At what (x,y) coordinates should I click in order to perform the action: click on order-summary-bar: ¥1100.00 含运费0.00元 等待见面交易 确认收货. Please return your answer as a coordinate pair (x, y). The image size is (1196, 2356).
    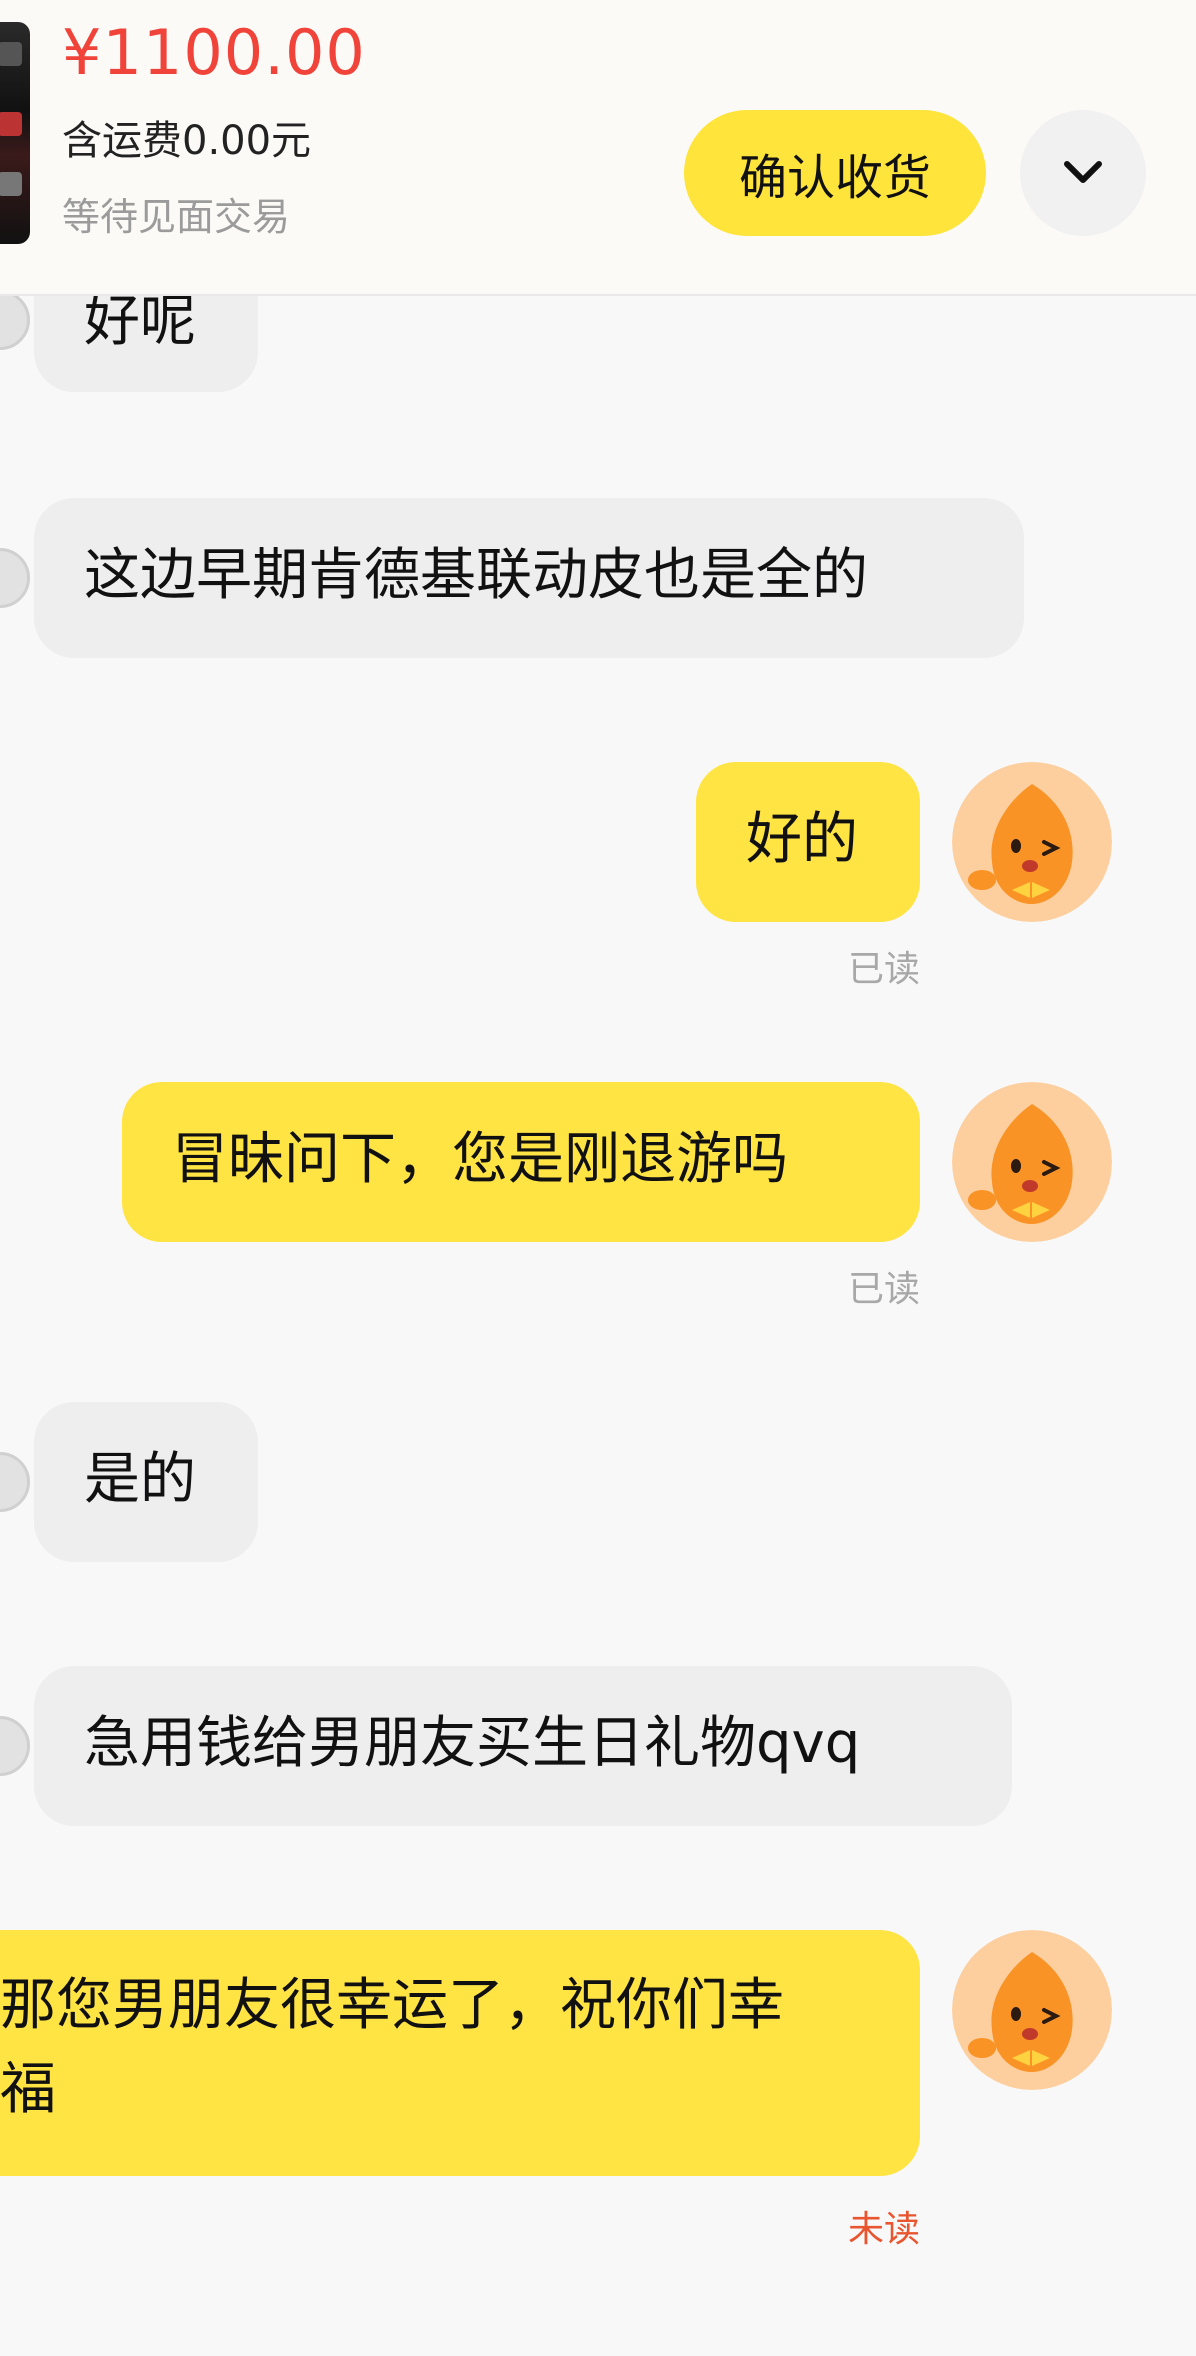
    Looking at the image, I should click on (598, 148).